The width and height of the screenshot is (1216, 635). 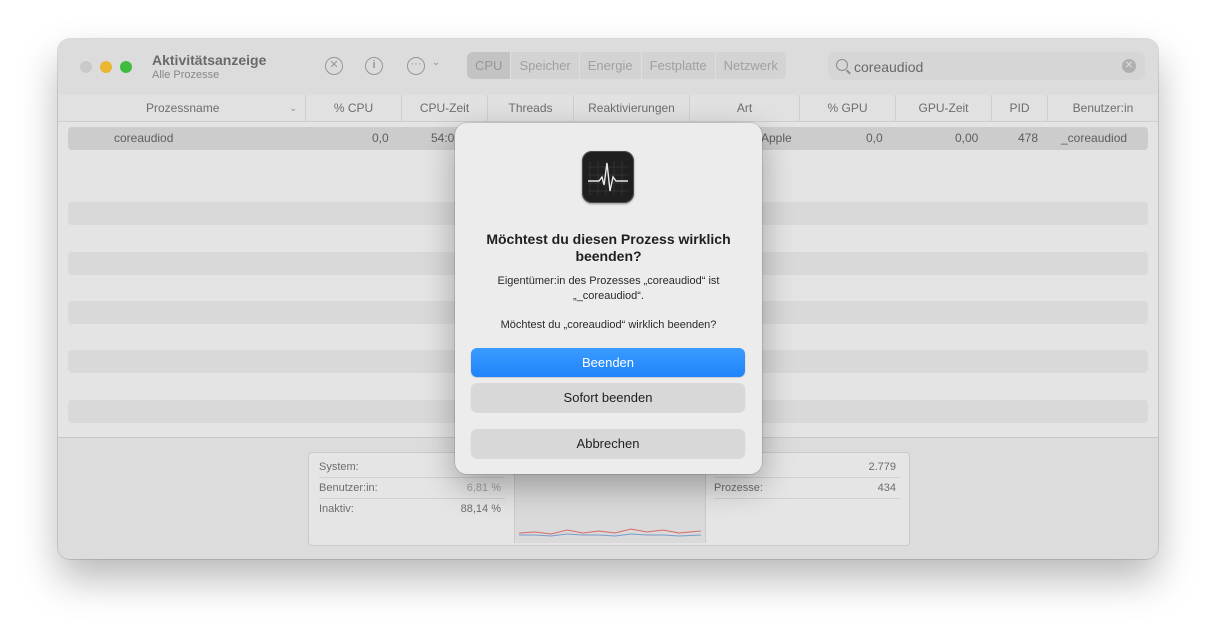 What do you see at coordinates (608, 362) in the screenshot?
I see `quit-button: Beenden` at bounding box center [608, 362].